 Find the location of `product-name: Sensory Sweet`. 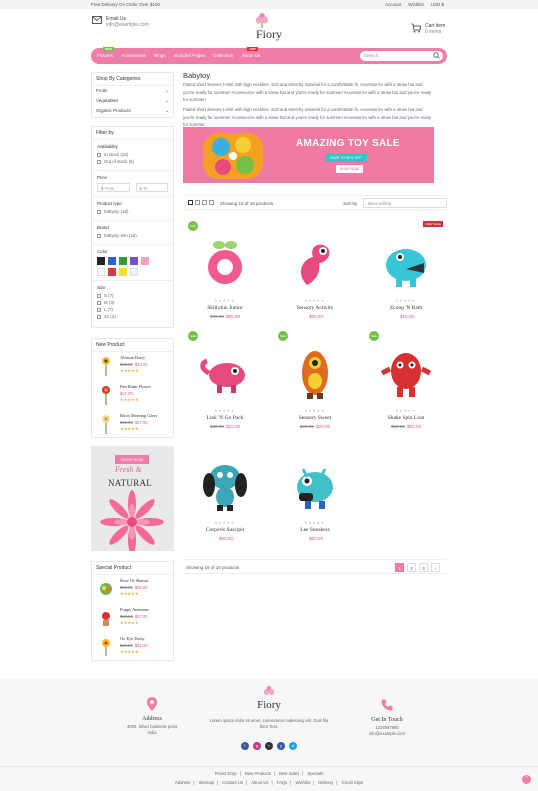

product-name: Sensory Sweet is located at coordinates (315, 418).